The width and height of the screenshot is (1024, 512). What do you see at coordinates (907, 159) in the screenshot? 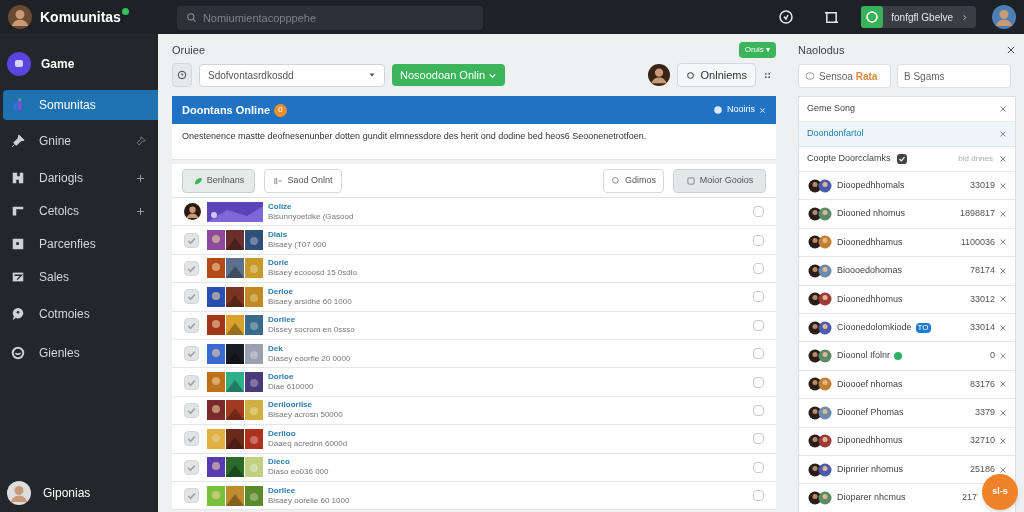
I see `list-item: Coopte Doorcclamks bld dnnes` at bounding box center [907, 159].